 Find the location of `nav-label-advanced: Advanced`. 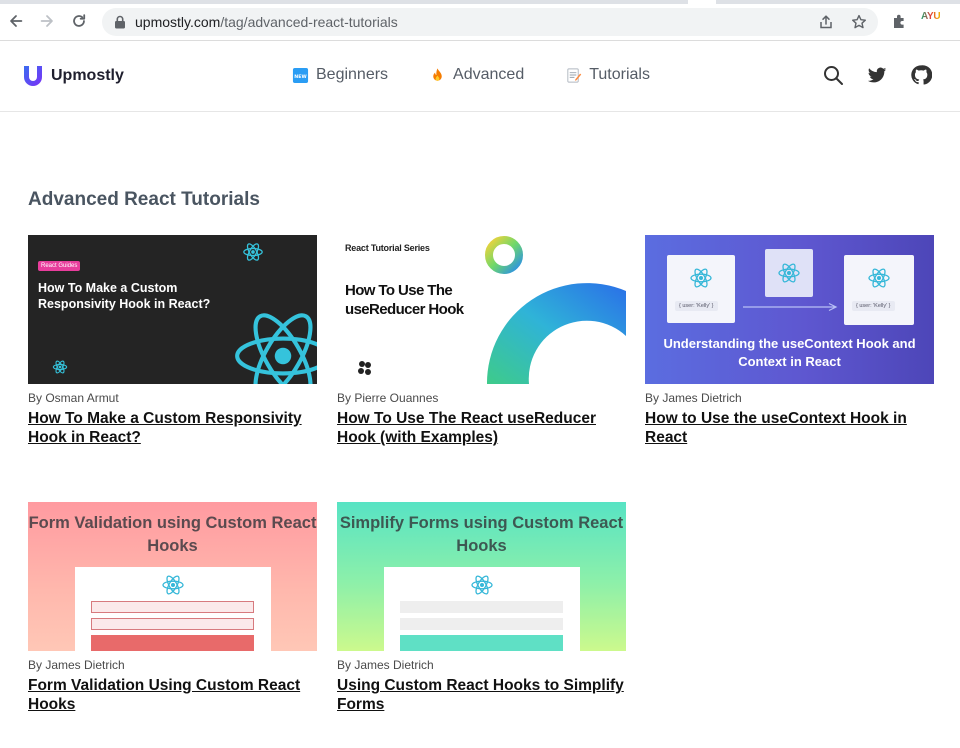

nav-label-advanced: Advanced is located at coordinates (489, 74).